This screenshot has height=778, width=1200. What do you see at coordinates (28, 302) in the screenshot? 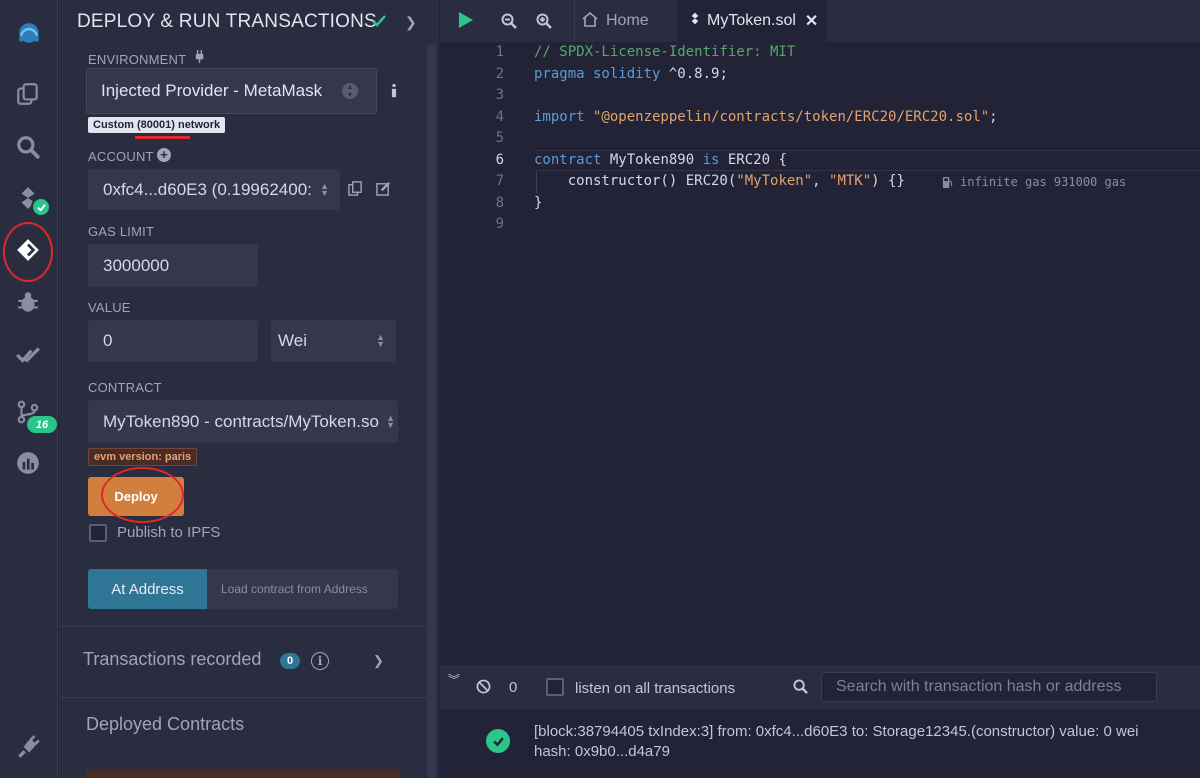
I see `debugger-icon` at bounding box center [28, 302].